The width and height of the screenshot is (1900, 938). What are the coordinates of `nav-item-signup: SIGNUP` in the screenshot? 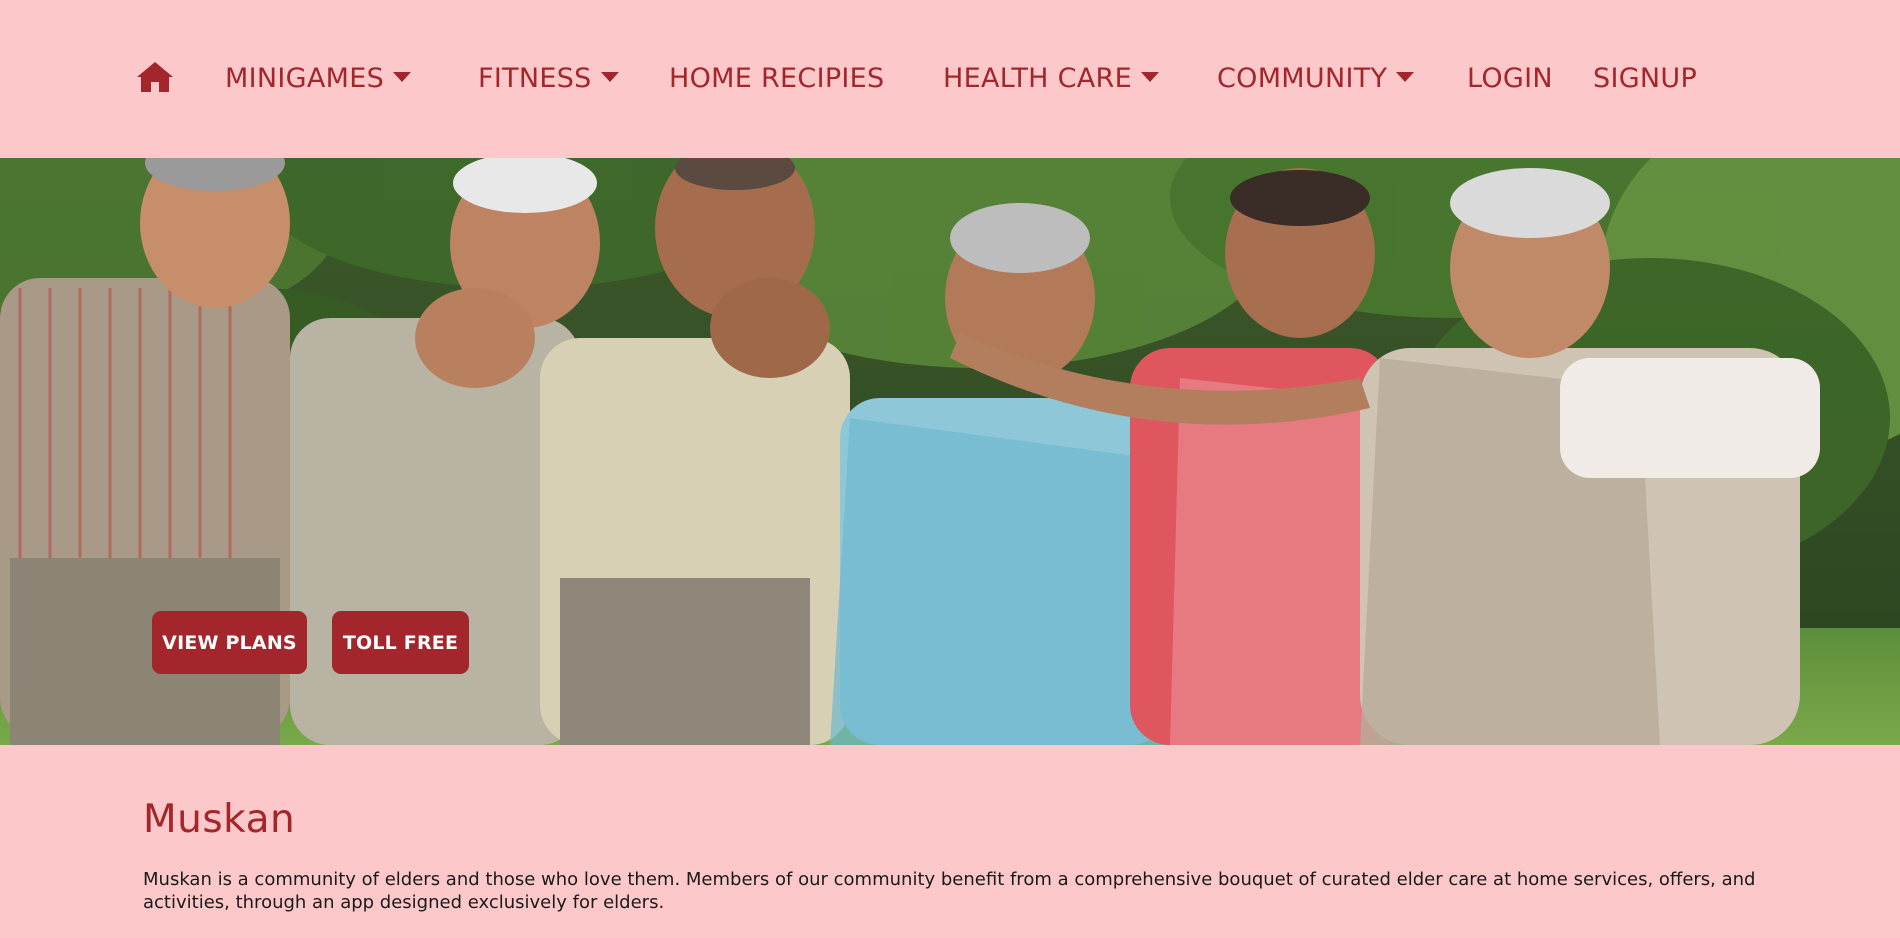 It's located at (1645, 78).